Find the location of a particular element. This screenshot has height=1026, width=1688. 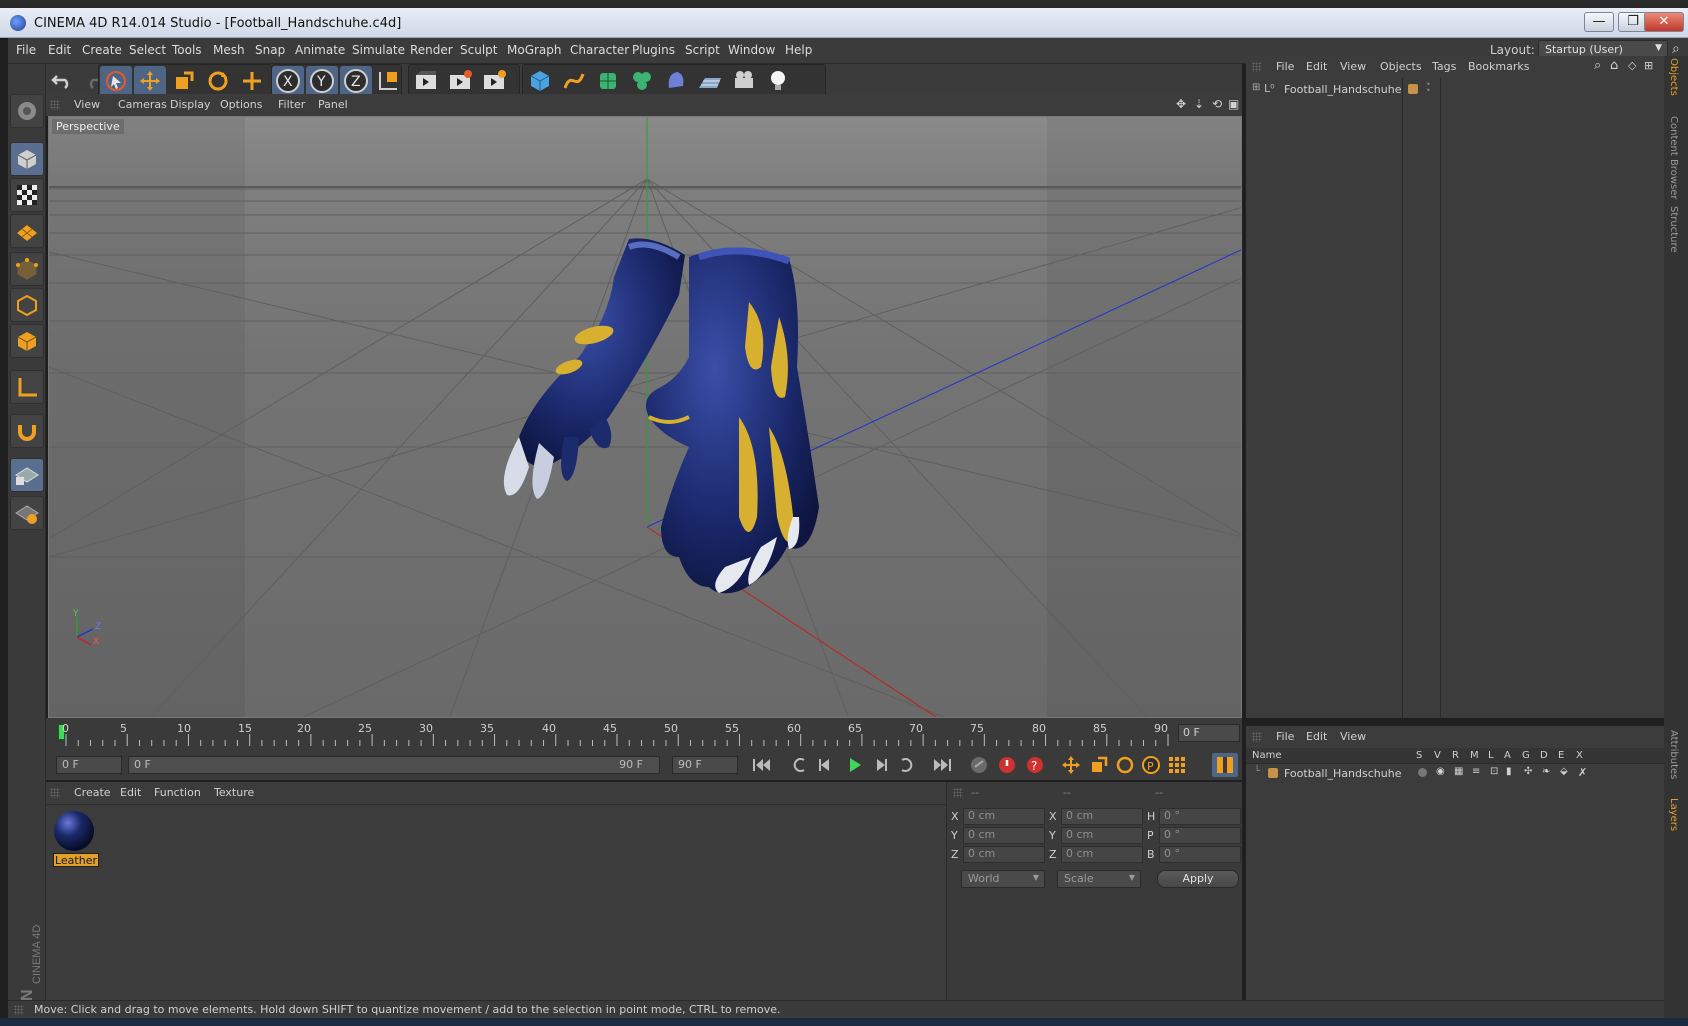

previous-key-icon is located at coordinates (799, 765).